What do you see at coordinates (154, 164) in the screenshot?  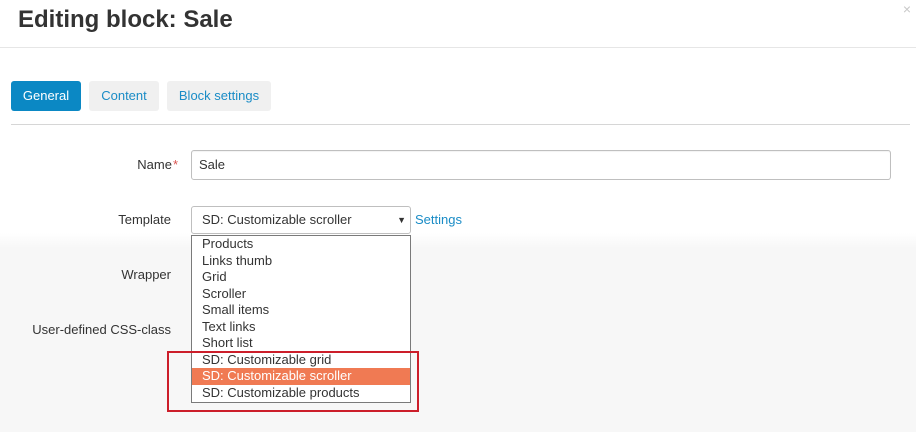 I see `name-label-text: Name` at bounding box center [154, 164].